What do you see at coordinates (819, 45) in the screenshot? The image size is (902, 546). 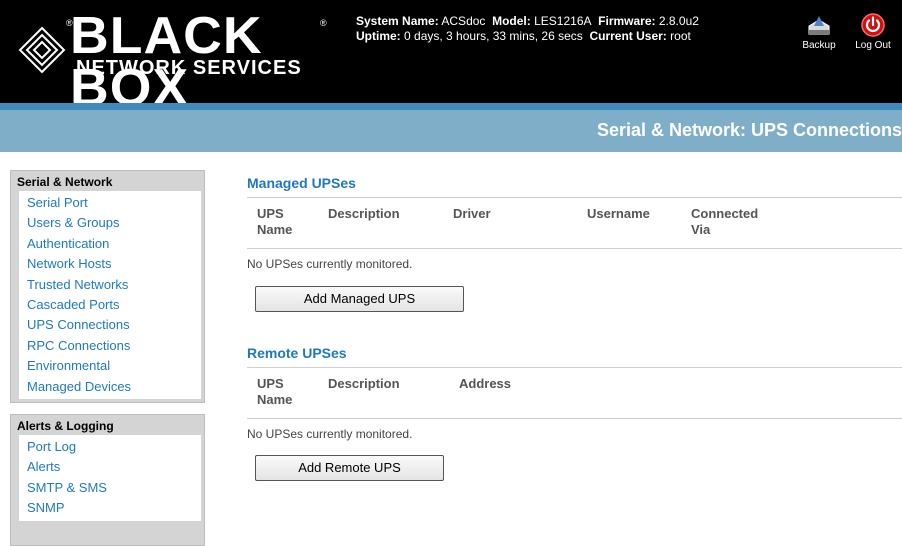 I see `backup-label: Backup` at bounding box center [819, 45].